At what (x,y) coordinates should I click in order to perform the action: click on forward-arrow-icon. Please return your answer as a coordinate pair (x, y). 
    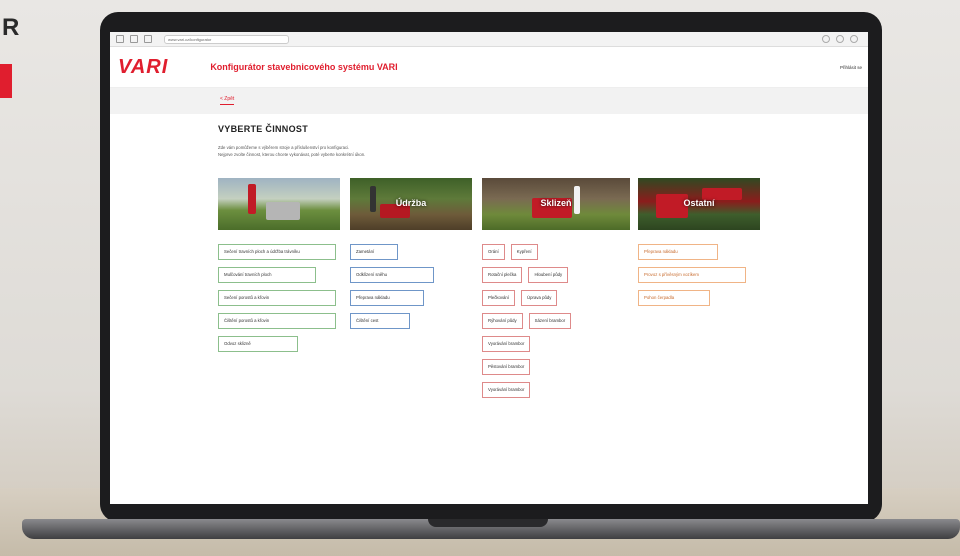
    Looking at the image, I should click on (134, 39).